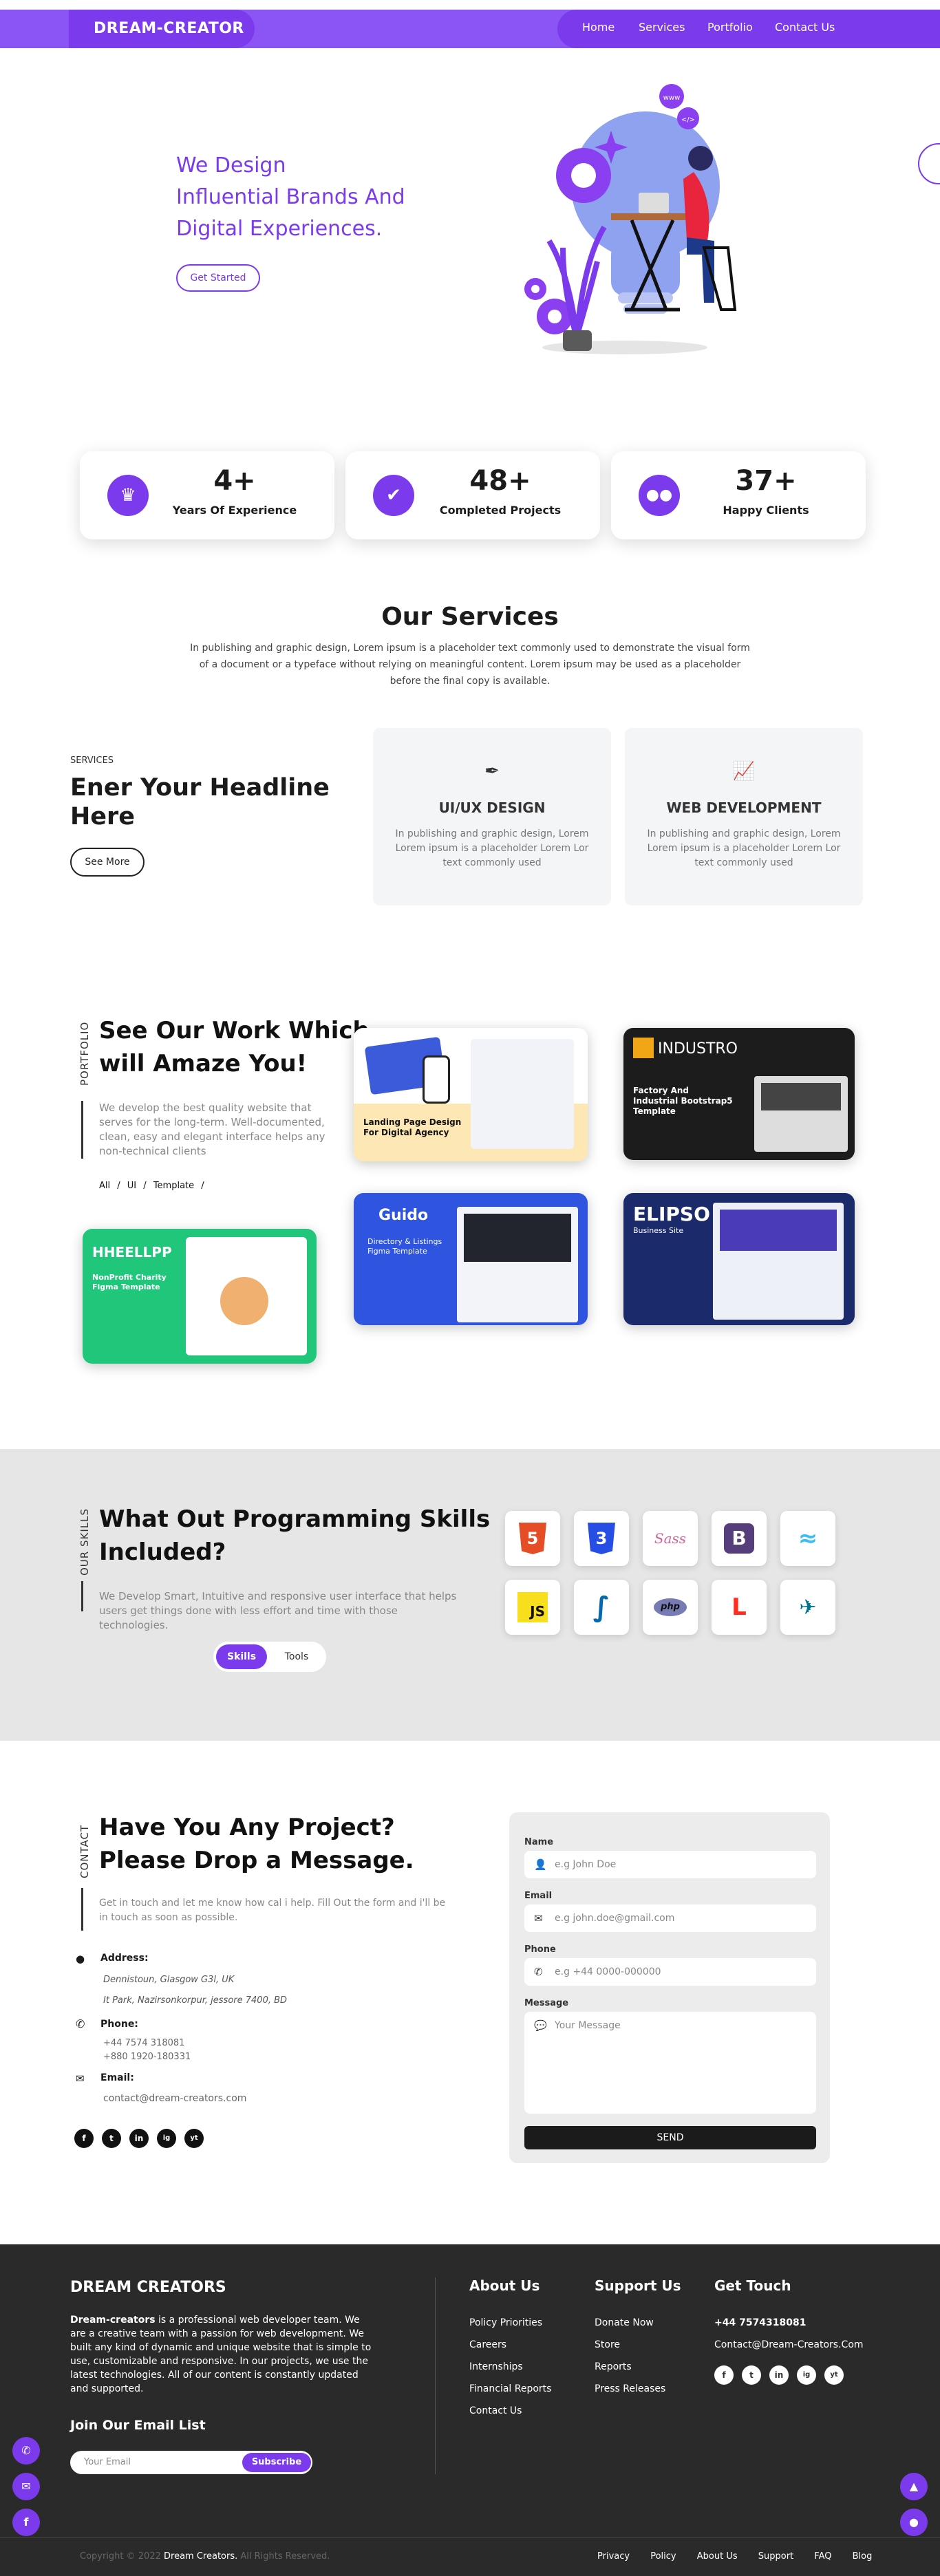 The width and height of the screenshot is (940, 2576). Describe the element at coordinates (82, 1130) in the screenshot. I see `portfolio-divider` at that location.